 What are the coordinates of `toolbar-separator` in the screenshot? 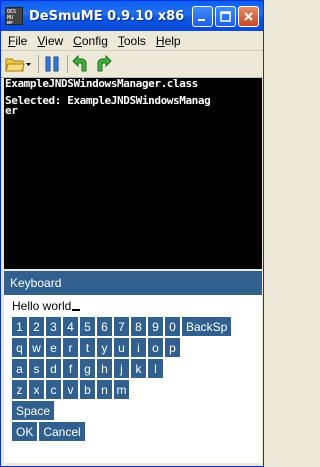 It's located at (38, 64).